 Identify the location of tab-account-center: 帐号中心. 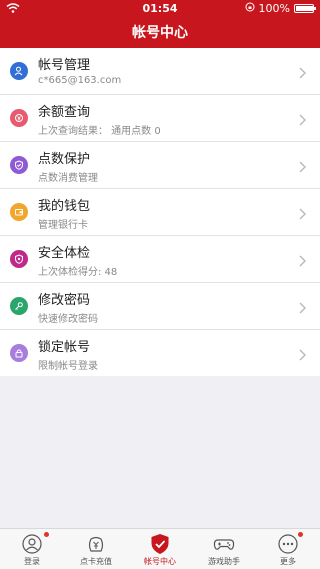
(160, 549).